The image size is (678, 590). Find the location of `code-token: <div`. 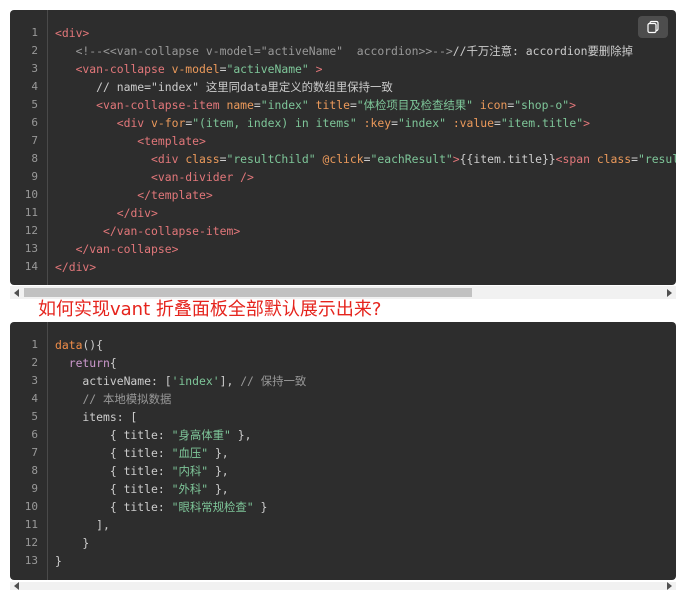

code-token: <div is located at coordinates (165, 159).